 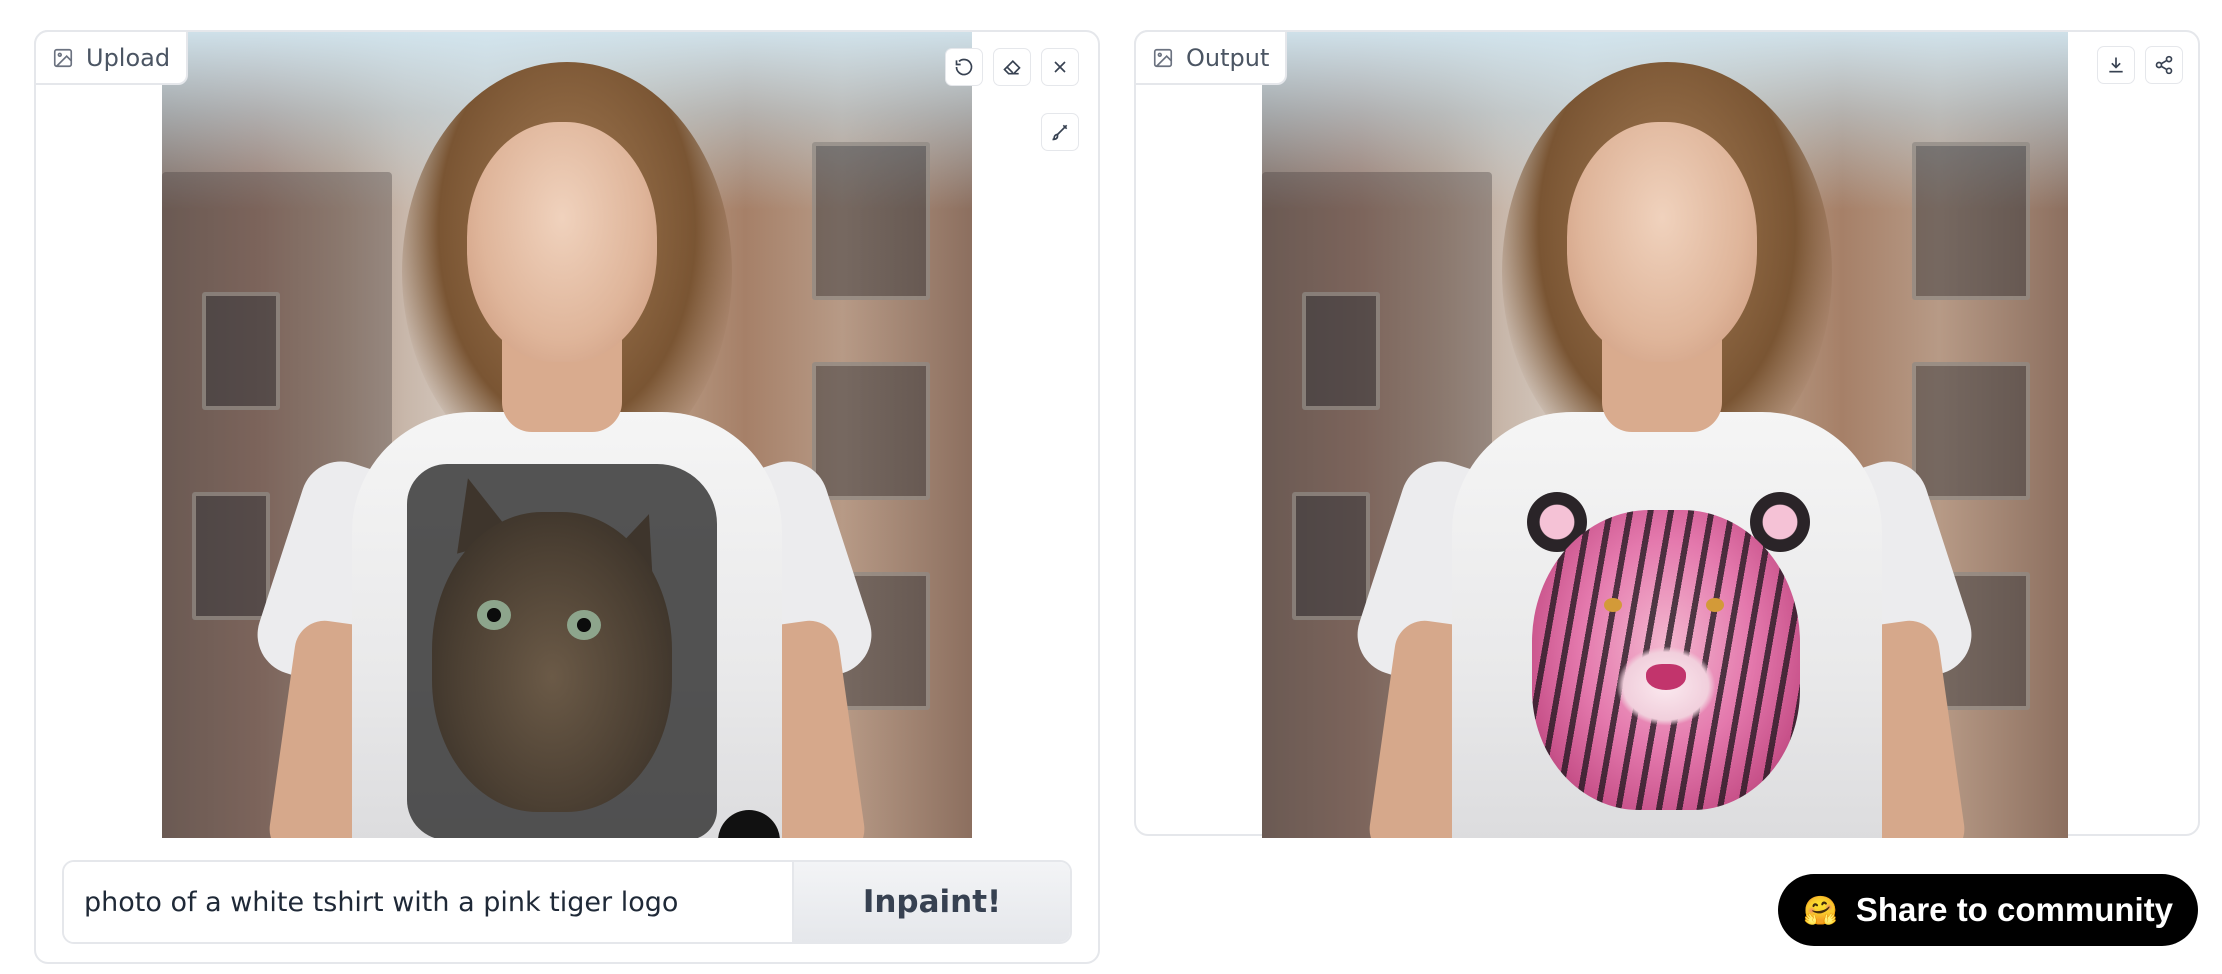 I want to click on output-label-text: Output, so click(x=1228, y=57).